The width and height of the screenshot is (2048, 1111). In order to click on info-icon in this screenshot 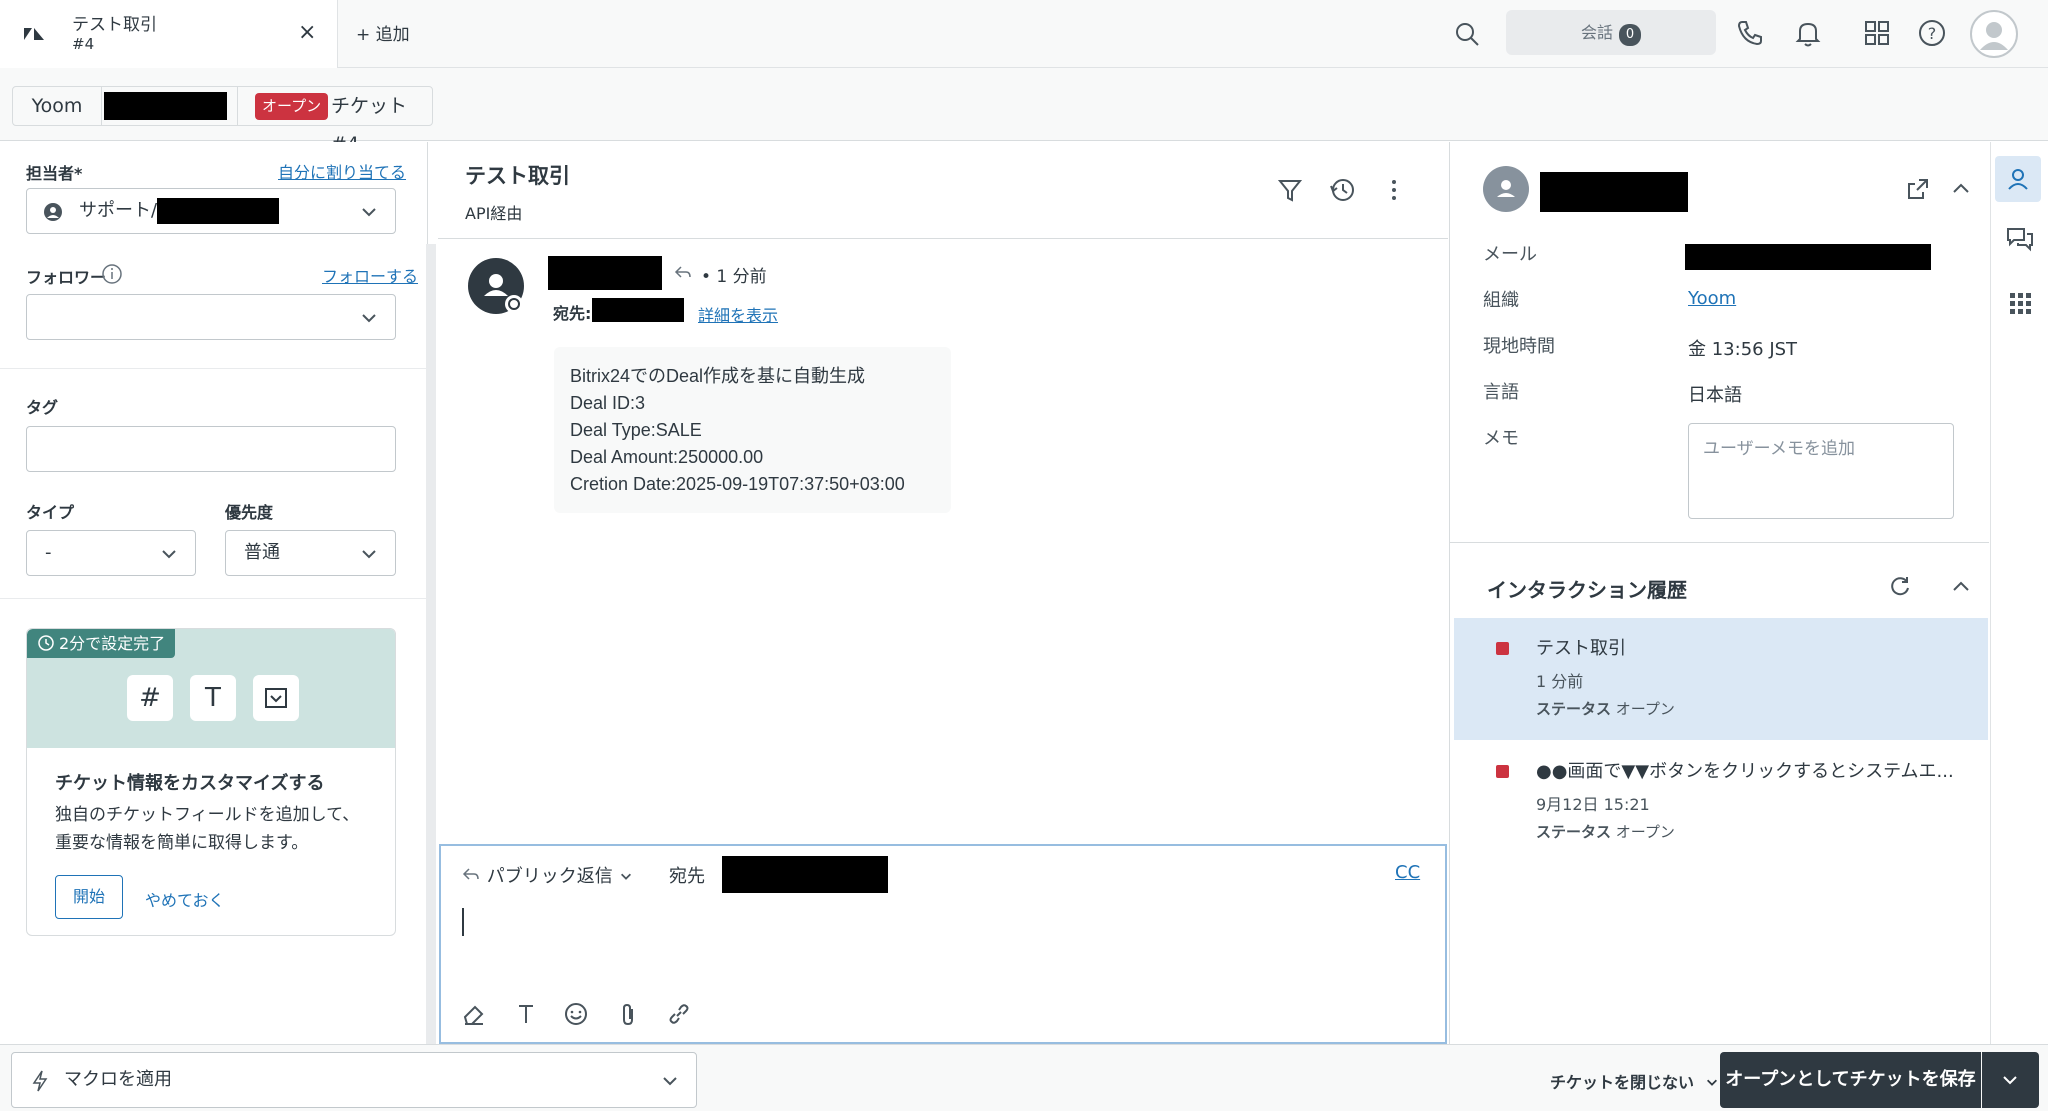, I will do `click(112, 274)`.